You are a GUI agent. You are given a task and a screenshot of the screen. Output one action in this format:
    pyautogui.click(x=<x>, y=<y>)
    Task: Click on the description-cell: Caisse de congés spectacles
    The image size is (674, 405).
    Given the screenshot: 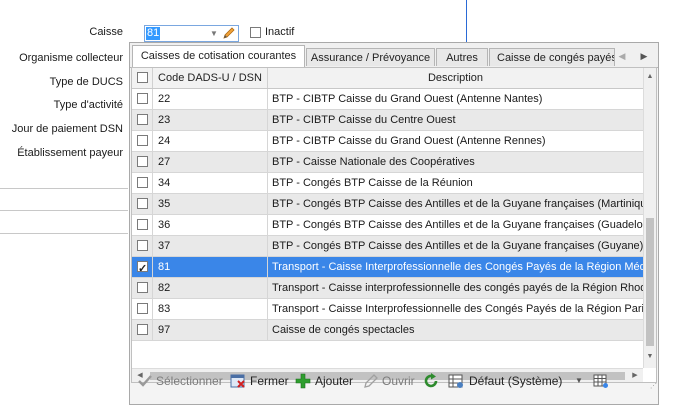 What is the action you would take?
    pyautogui.click(x=455, y=330)
    